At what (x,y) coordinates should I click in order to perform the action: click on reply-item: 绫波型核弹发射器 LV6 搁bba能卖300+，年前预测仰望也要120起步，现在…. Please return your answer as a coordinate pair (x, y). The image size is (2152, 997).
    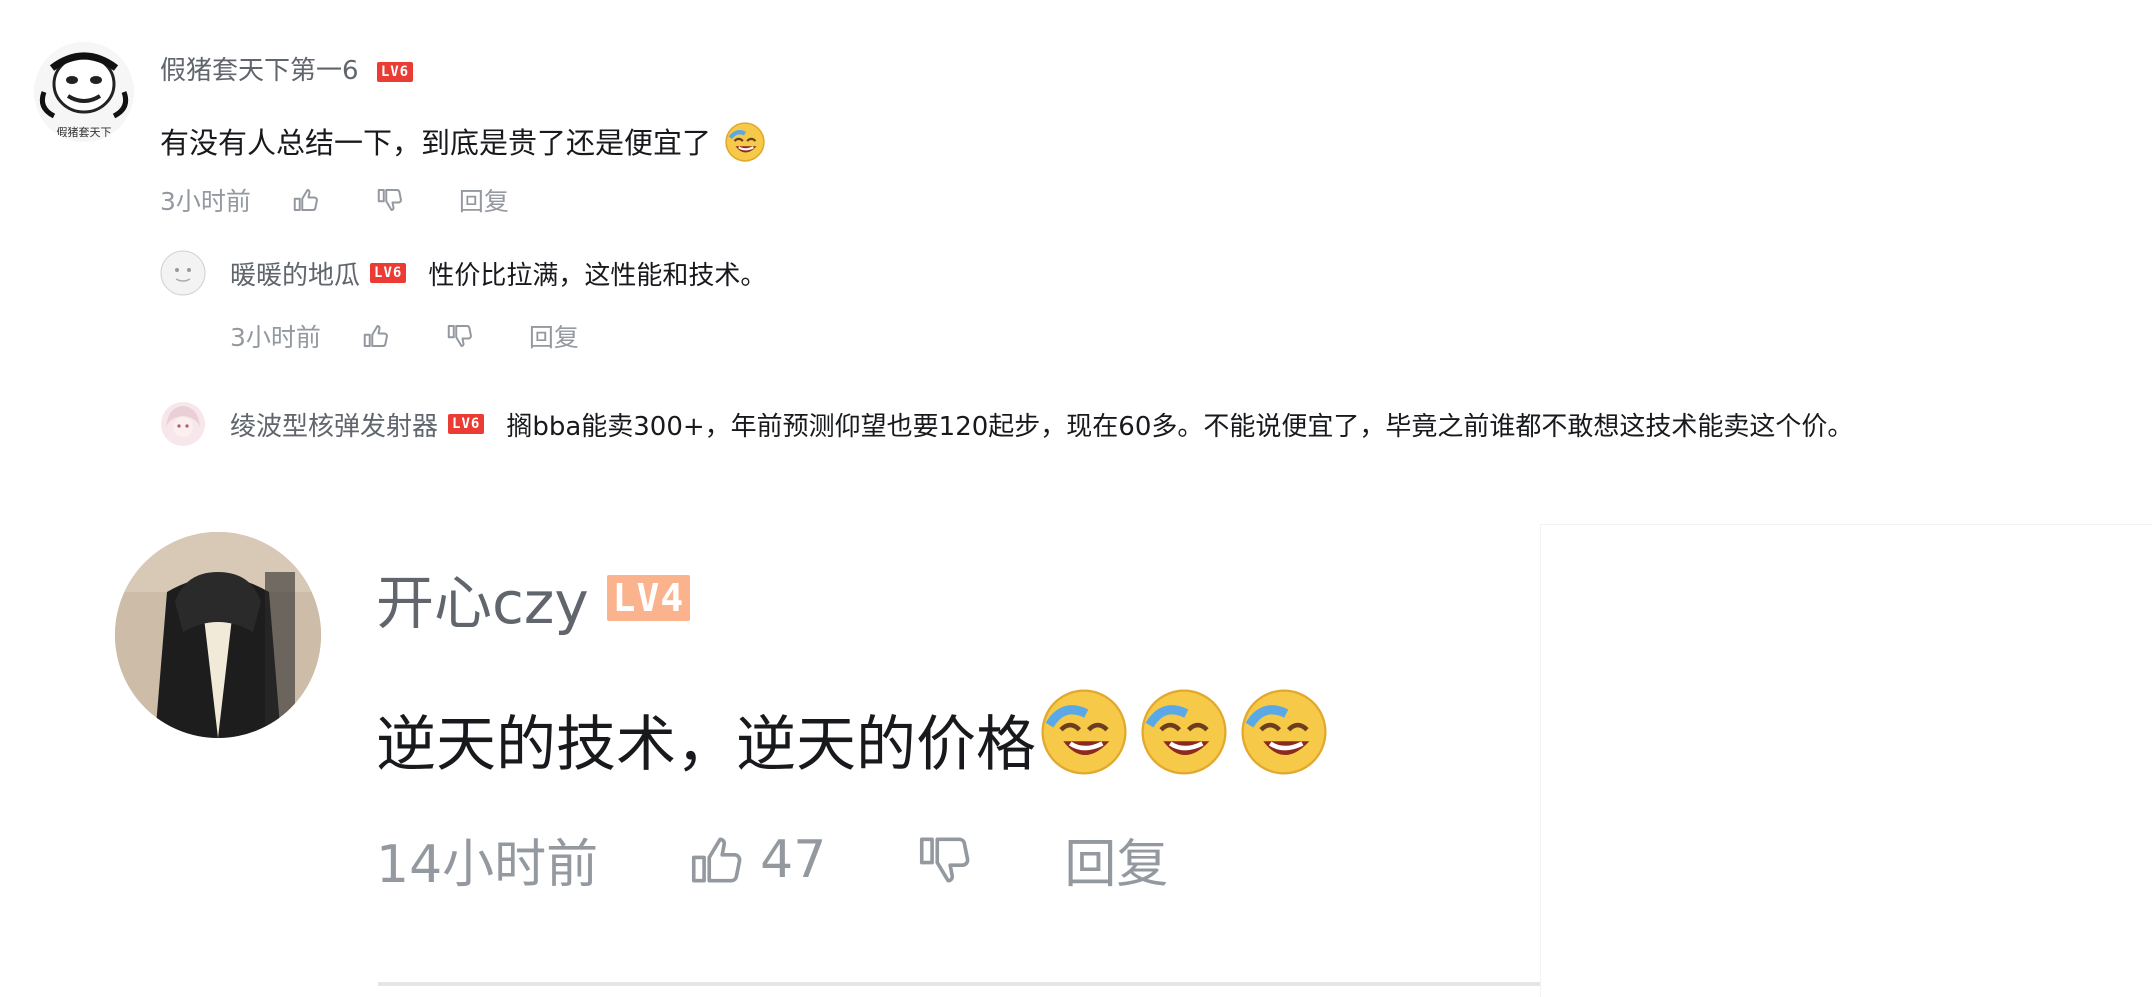
    Looking at the image, I should click on (1006, 424).